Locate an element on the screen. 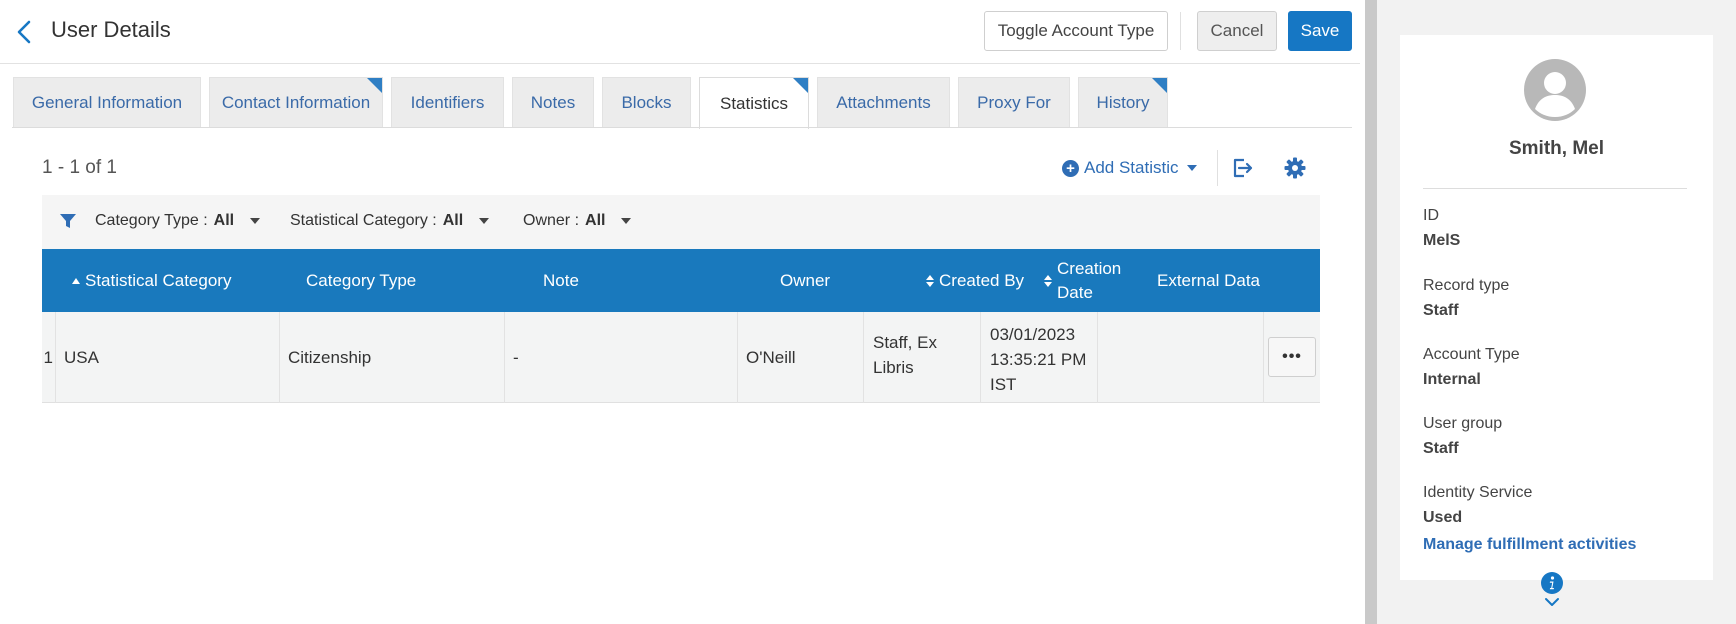 This screenshot has width=1736, height=624. column-label-line: Date is located at coordinates (1075, 292).